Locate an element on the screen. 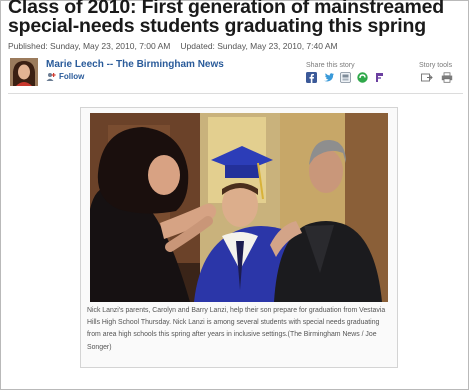 The image size is (469, 390). byline-divider is located at coordinates (235, 93).